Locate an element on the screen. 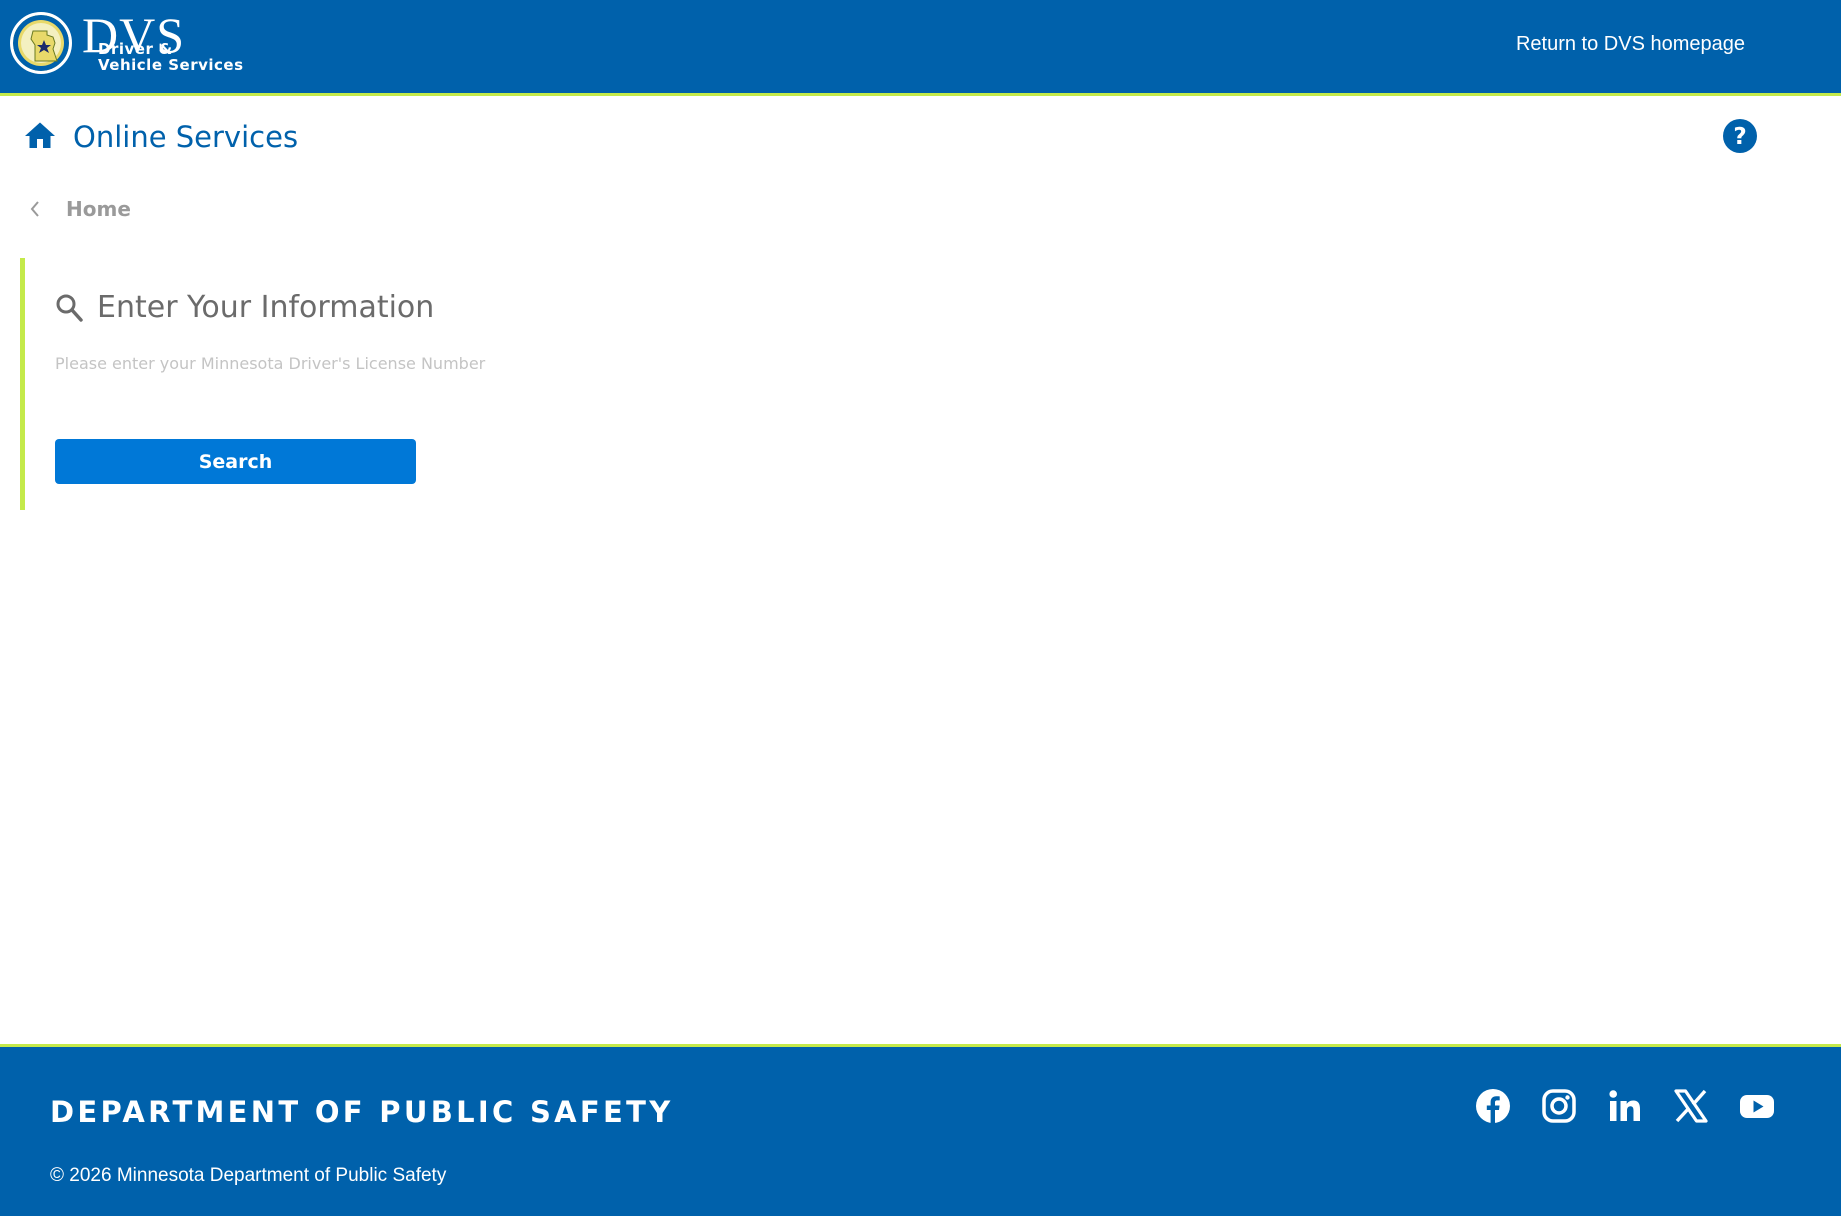 This screenshot has height=1216, width=1841. title-bar: Online Services ? is located at coordinates (920, 138).